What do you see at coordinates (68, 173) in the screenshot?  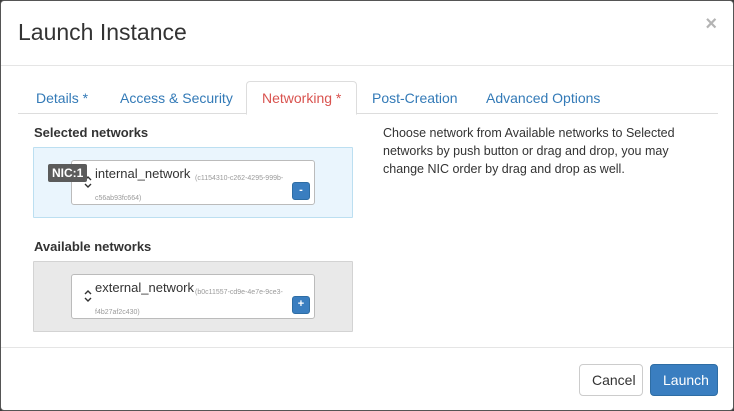 I see `nic-badge: NIC:1` at bounding box center [68, 173].